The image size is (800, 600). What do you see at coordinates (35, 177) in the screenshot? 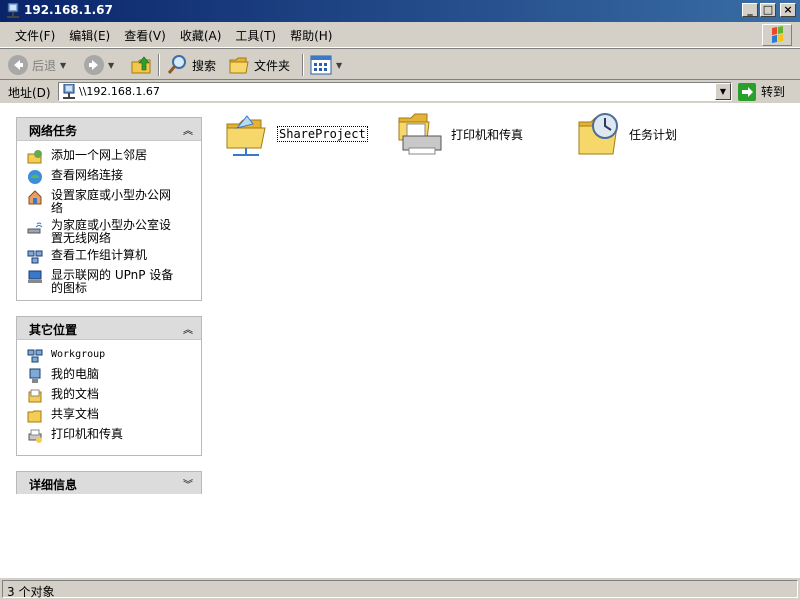
I see `network-connections-icon` at bounding box center [35, 177].